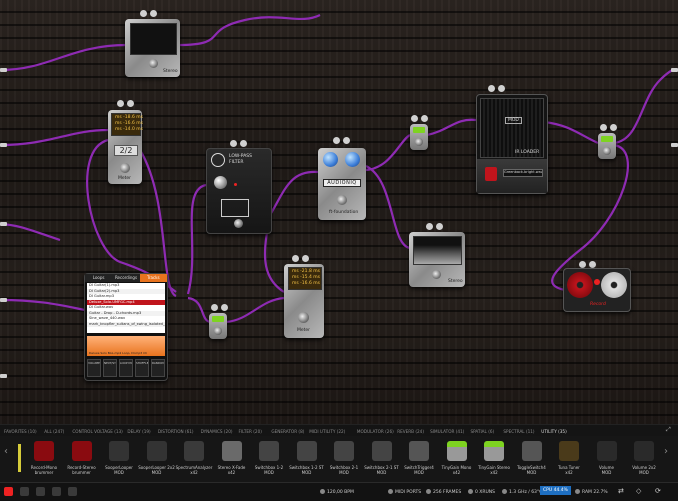 The width and height of the screenshot is (678, 501). Describe the element at coordinates (157, 459) in the screenshot. I see `plugin-item: SooperLooper 2x2 MOD` at that location.